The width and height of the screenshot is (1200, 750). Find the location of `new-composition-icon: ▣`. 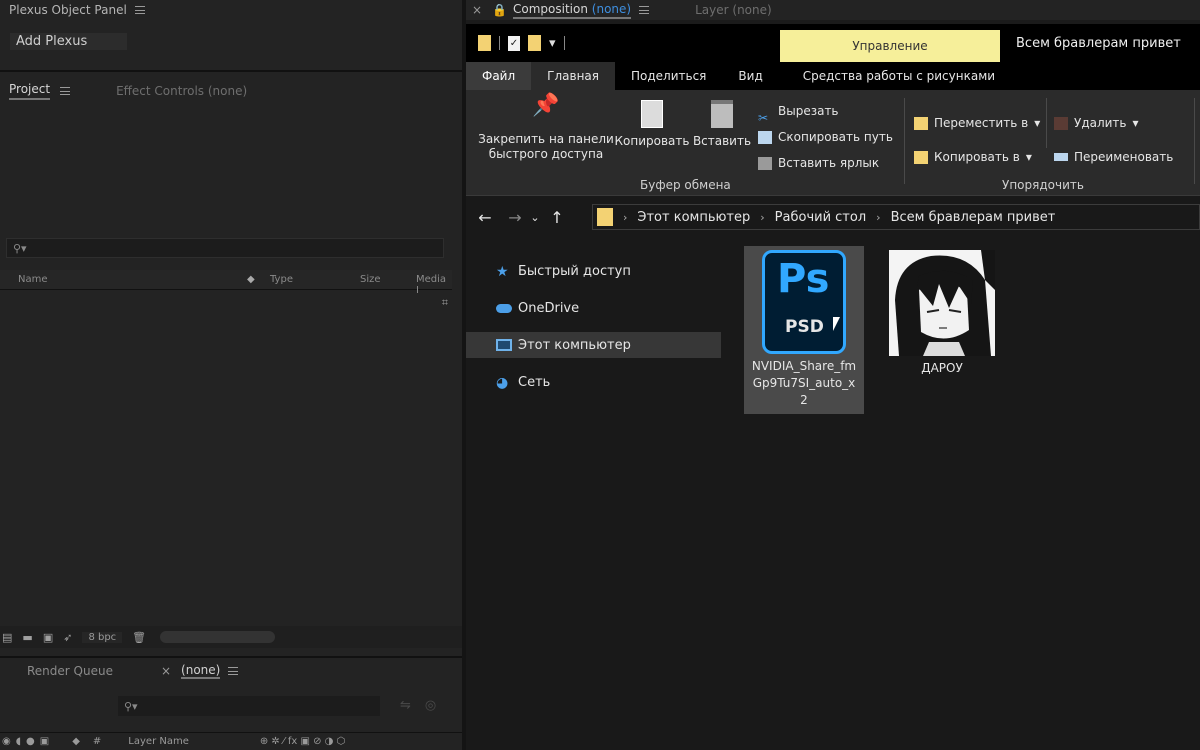

new-composition-icon: ▣ is located at coordinates (48, 637).